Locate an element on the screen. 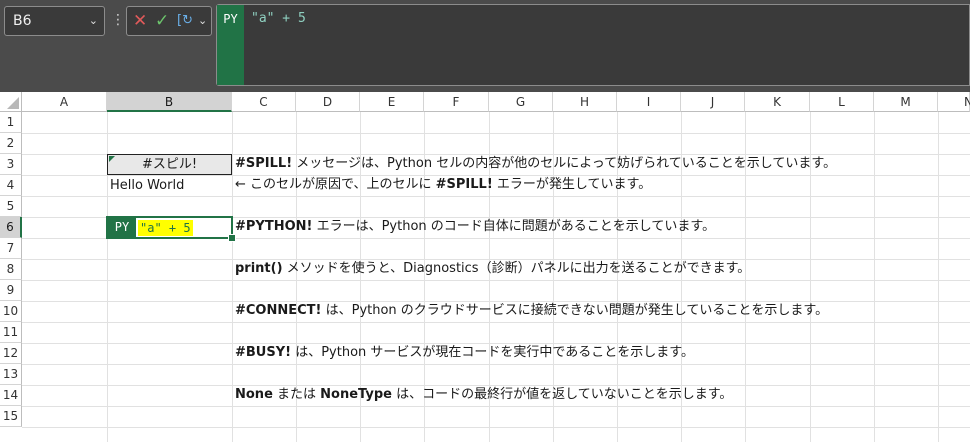 The width and height of the screenshot is (970, 442). name-box: B6 ⌄ is located at coordinates (54, 21).